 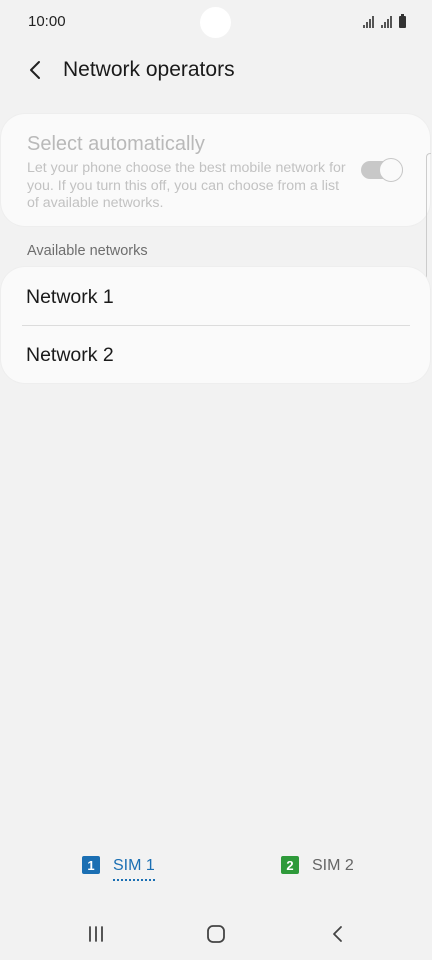 I want to click on select-automatically-title: Select automatically, so click(x=116, y=144).